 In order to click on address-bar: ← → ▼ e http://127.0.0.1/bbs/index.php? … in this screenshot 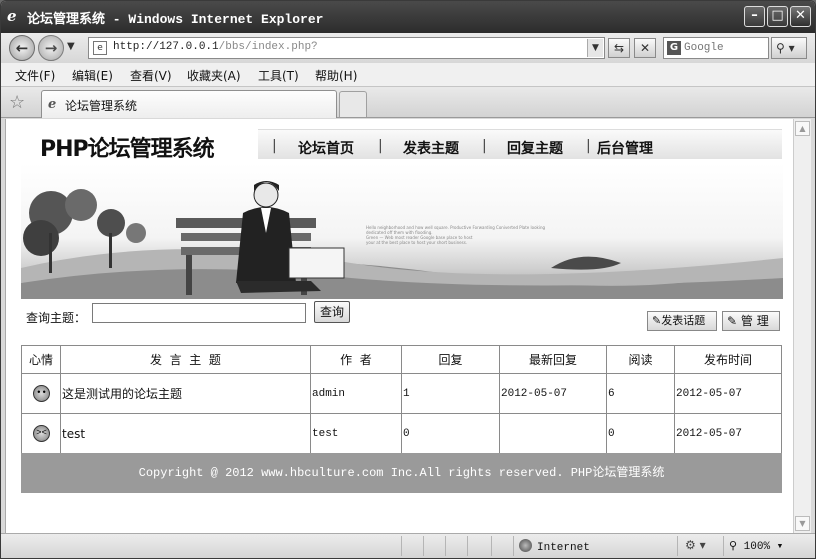, I will do `click(408, 48)`.